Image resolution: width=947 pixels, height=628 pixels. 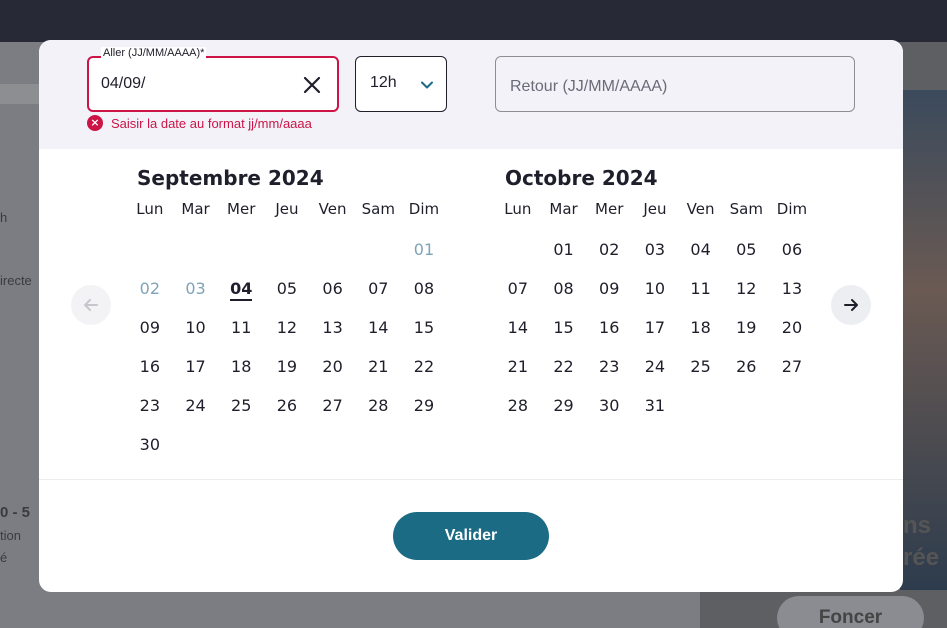 What do you see at coordinates (241, 209) in the screenshot?
I see `weekday-label: Mer` at bounding box center [241, 209].